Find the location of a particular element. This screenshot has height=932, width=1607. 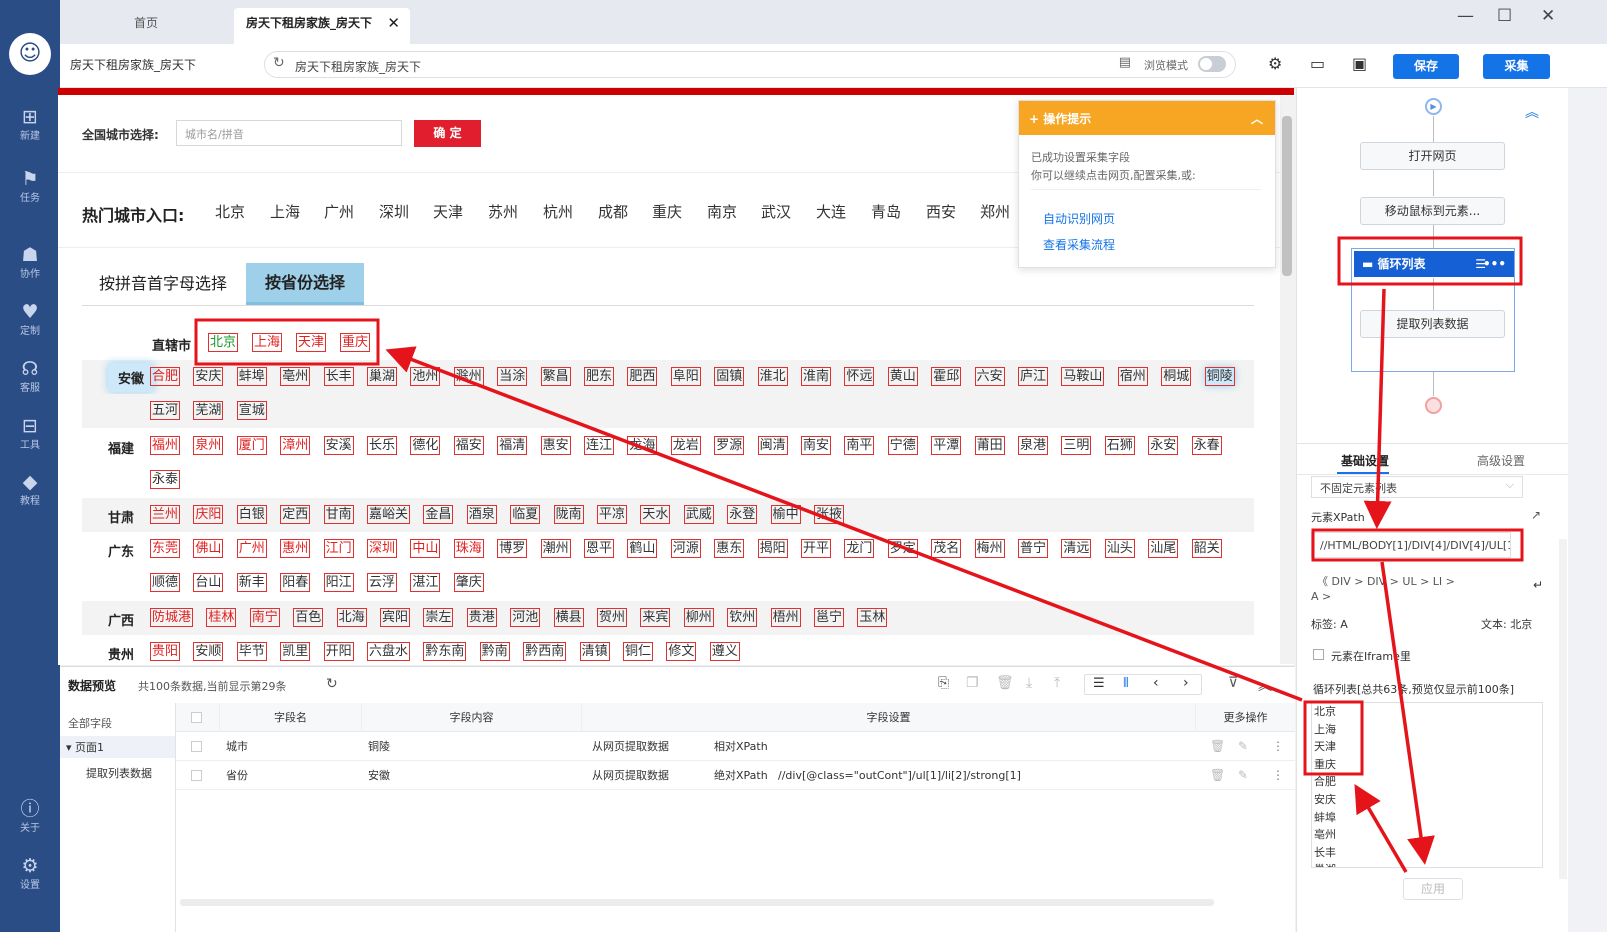

city-link: 罗定 is located at coordinates (902, 548).